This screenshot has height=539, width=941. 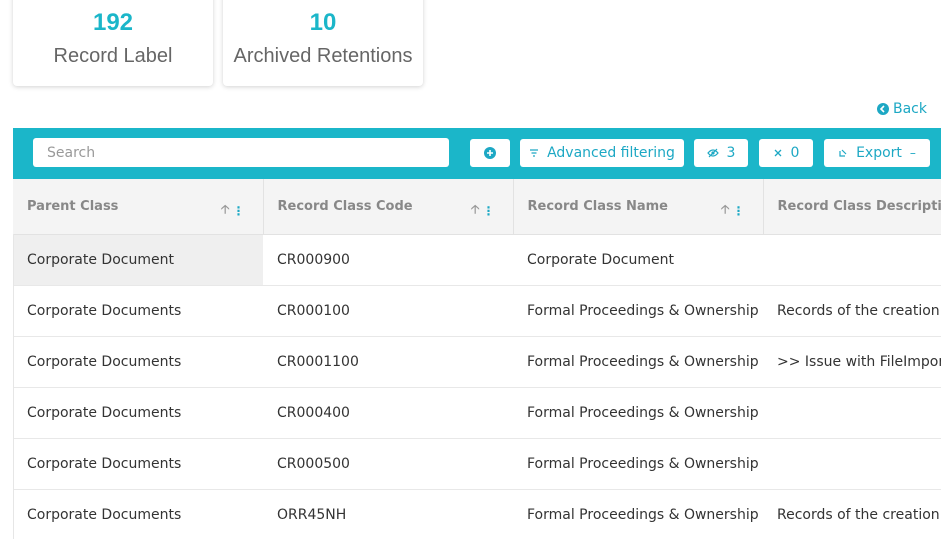 What do you see at coordinates (910, 109) in the screenshot?
I see `back-label: Back` at bounding box center [910, 109].